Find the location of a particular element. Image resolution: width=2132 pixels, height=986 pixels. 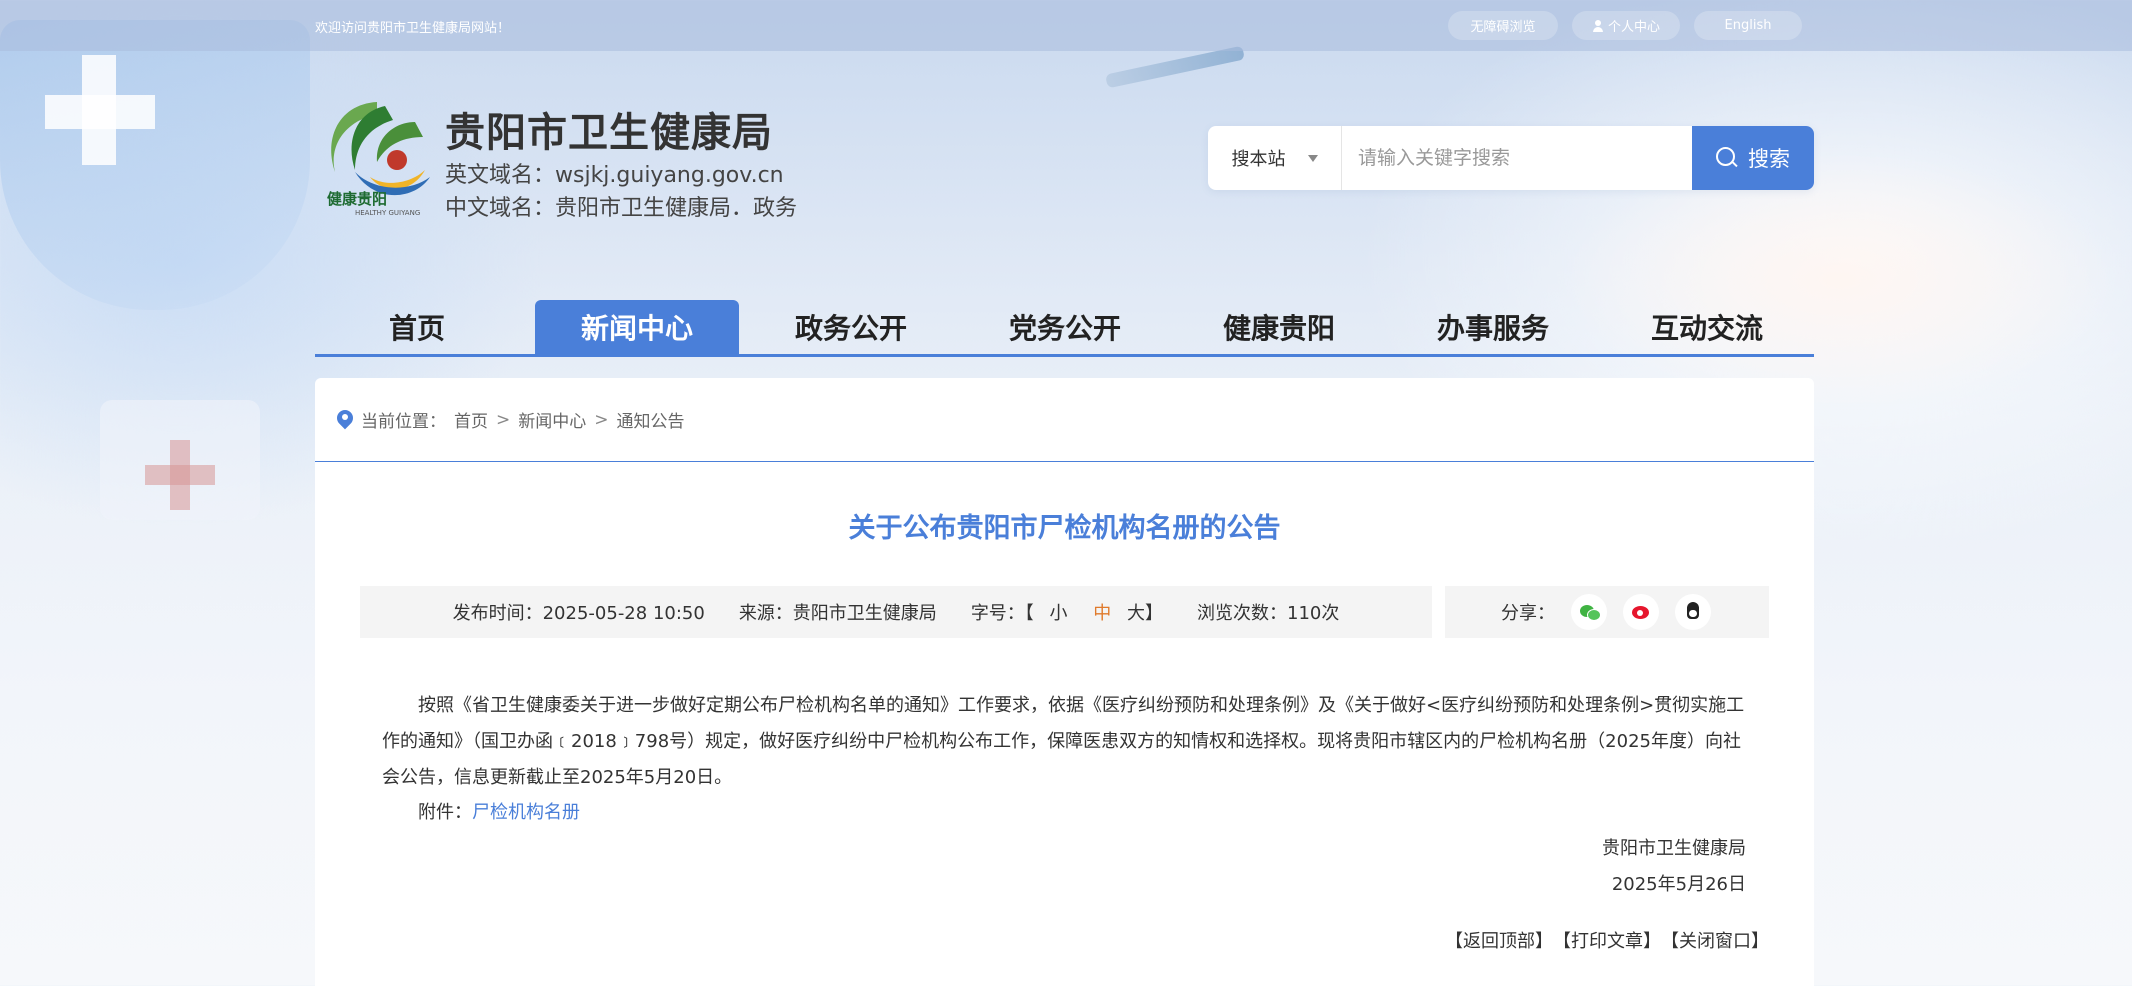

breadcrumb: 当前位置： 首页 > 新闻中心 > 通知公告 is located at coordinates (1064, 420).